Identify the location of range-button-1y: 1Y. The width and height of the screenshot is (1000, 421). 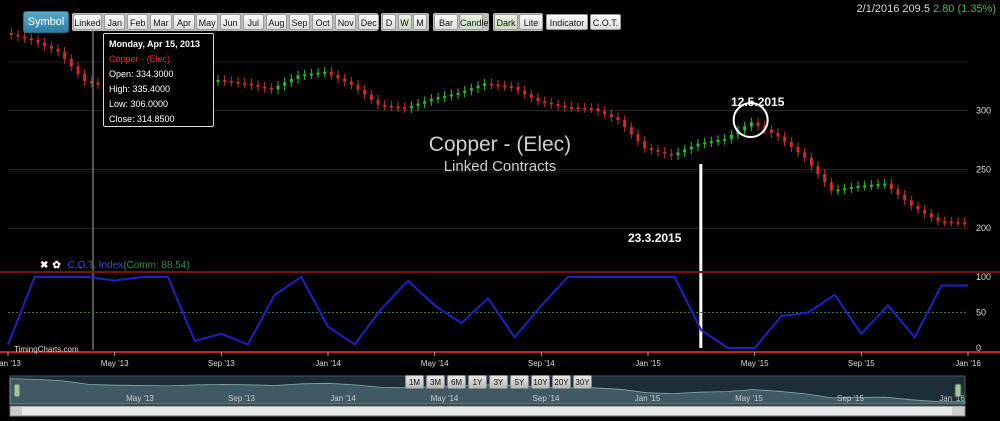
(477, 382).